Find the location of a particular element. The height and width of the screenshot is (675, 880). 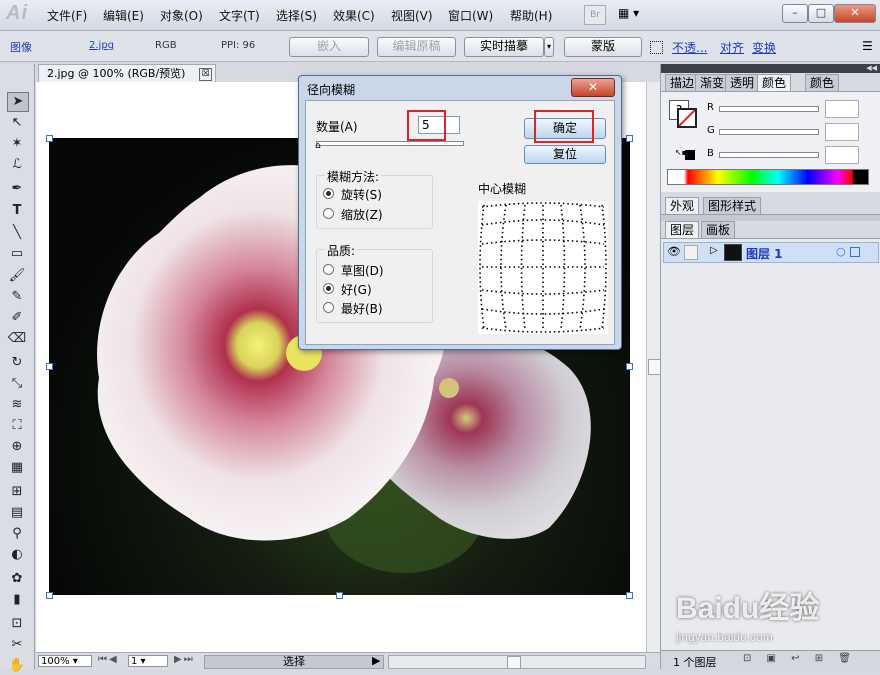

menu-type: 文字(T) is located at coordinates (239, 15).